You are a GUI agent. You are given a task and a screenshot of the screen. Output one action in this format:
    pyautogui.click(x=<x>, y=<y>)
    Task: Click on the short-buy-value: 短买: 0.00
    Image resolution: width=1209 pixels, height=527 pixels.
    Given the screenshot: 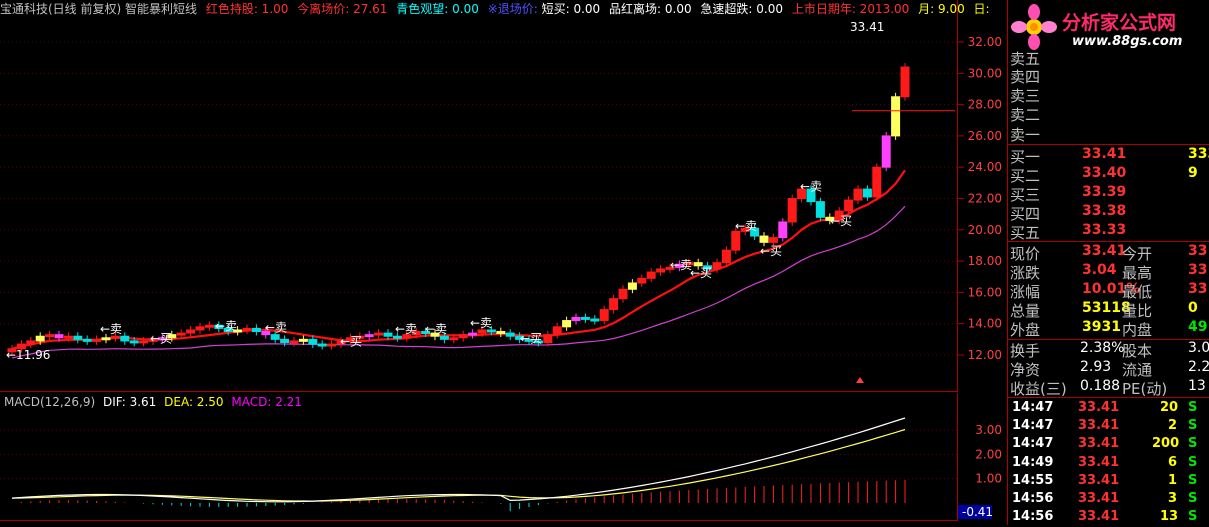 What is the action you would take?
    pyautogui.click(x=571, y=9)
    